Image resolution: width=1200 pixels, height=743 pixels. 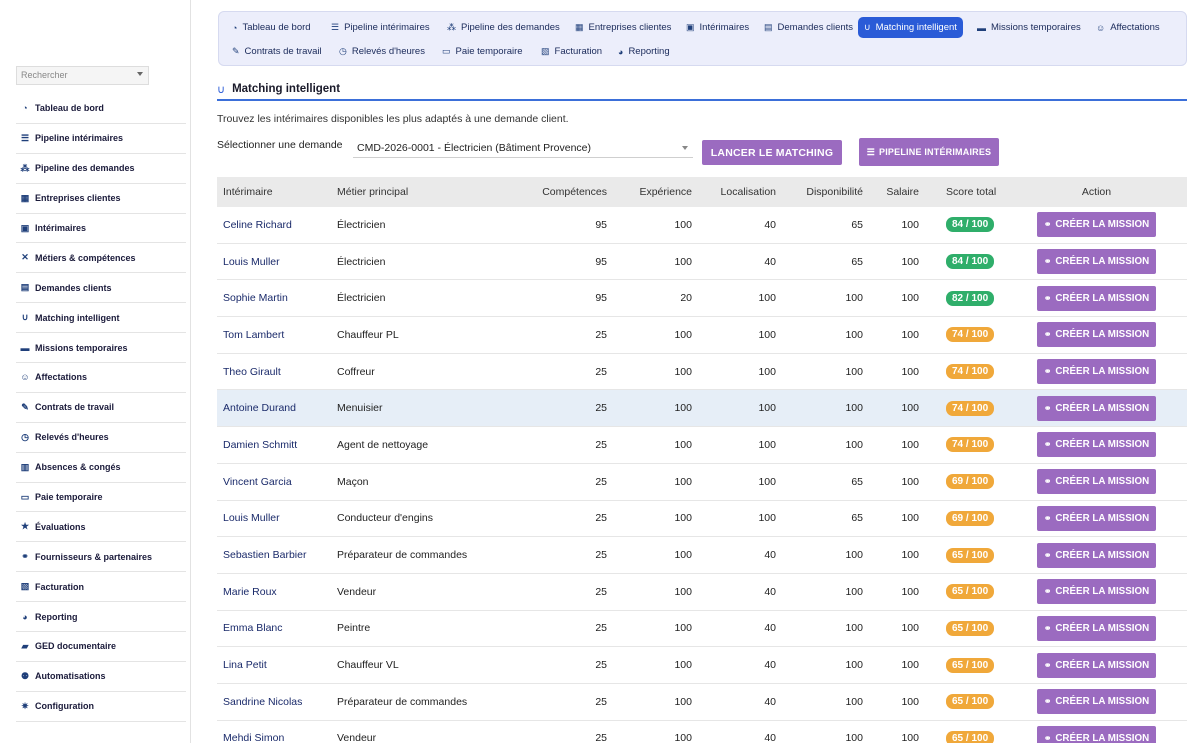 I want to click on sidebar-item: ▦ Entreprises clientes, so click(x=101, y=199).